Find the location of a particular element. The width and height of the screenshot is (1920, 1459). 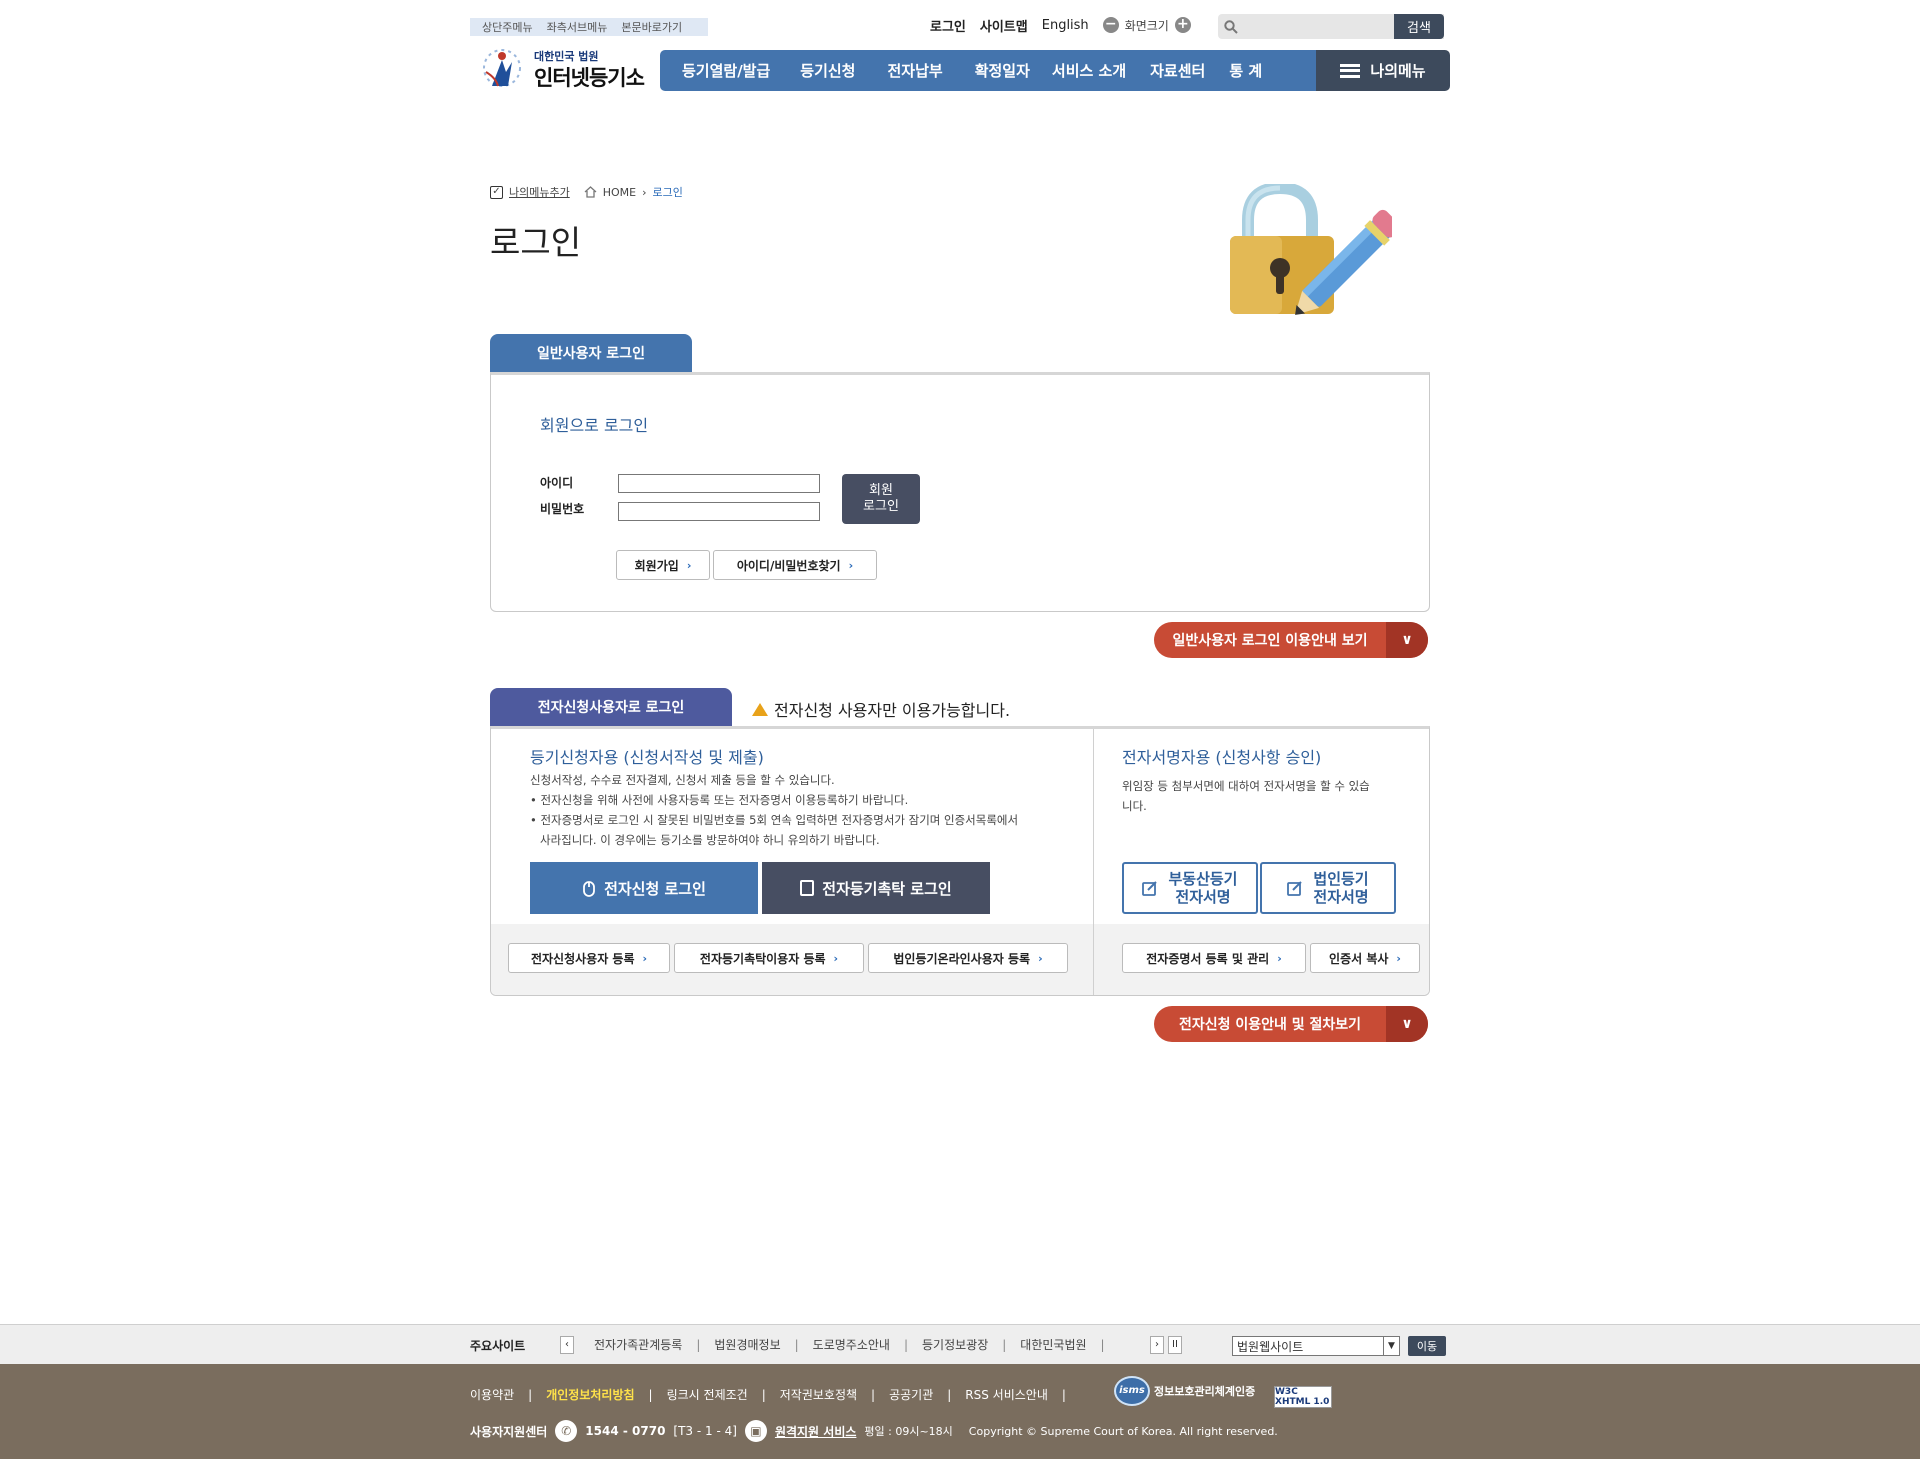

gnb-service-intro: 서비스 소개 is located at coordinates (1089, 70).